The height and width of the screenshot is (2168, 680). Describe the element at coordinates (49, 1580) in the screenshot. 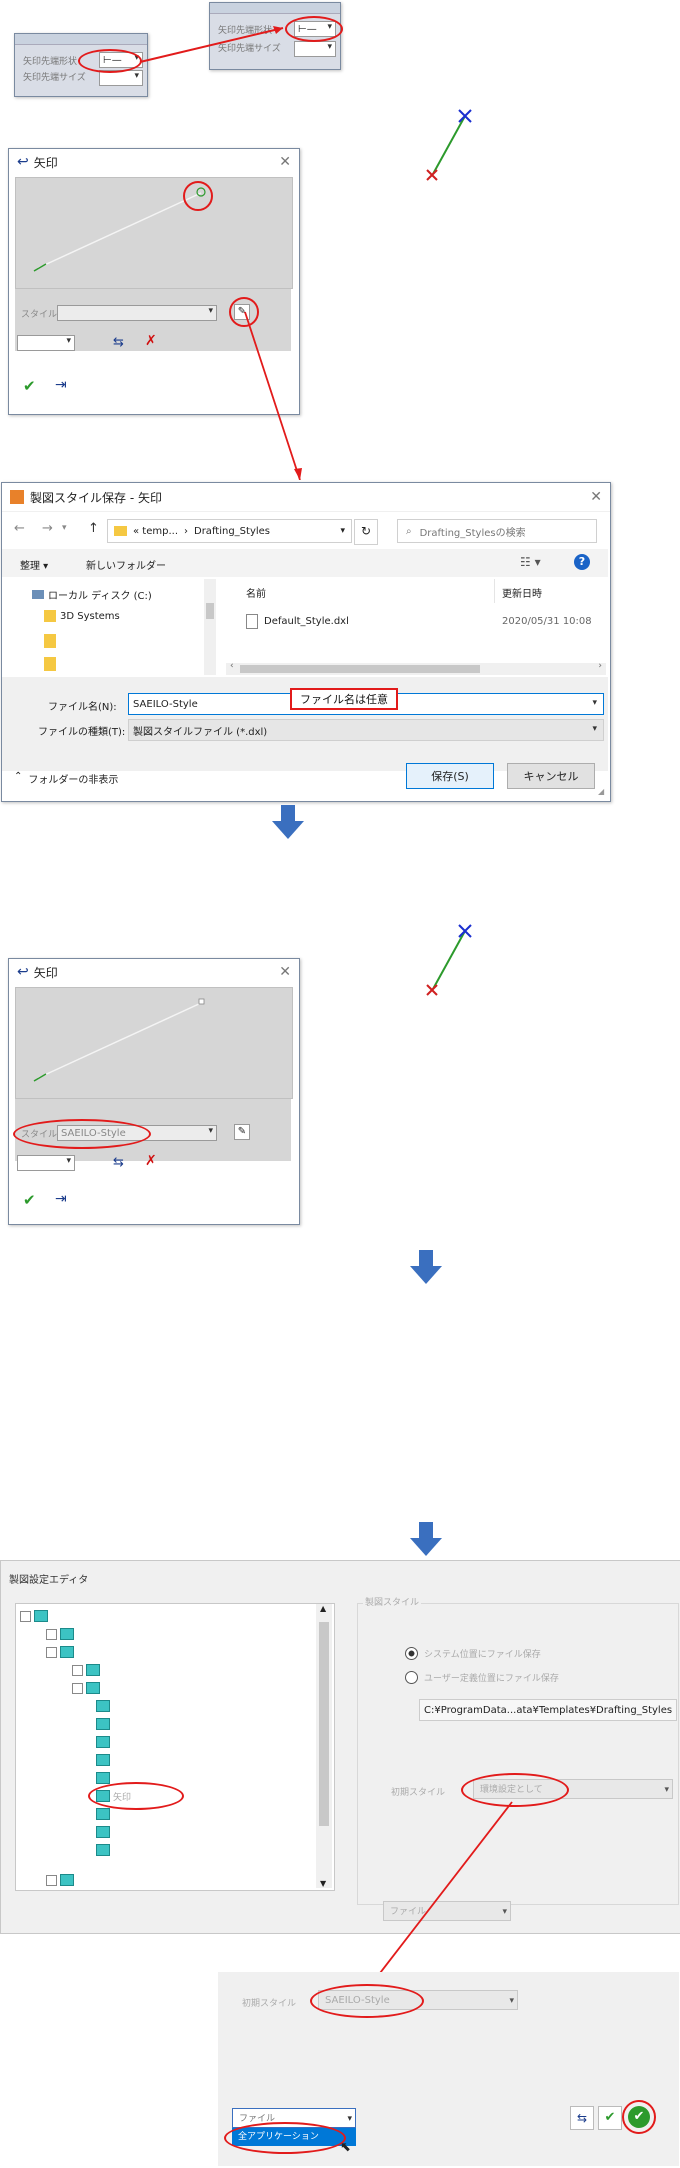

I see `settings-editor-title: 製図設定エディタ` at that location.